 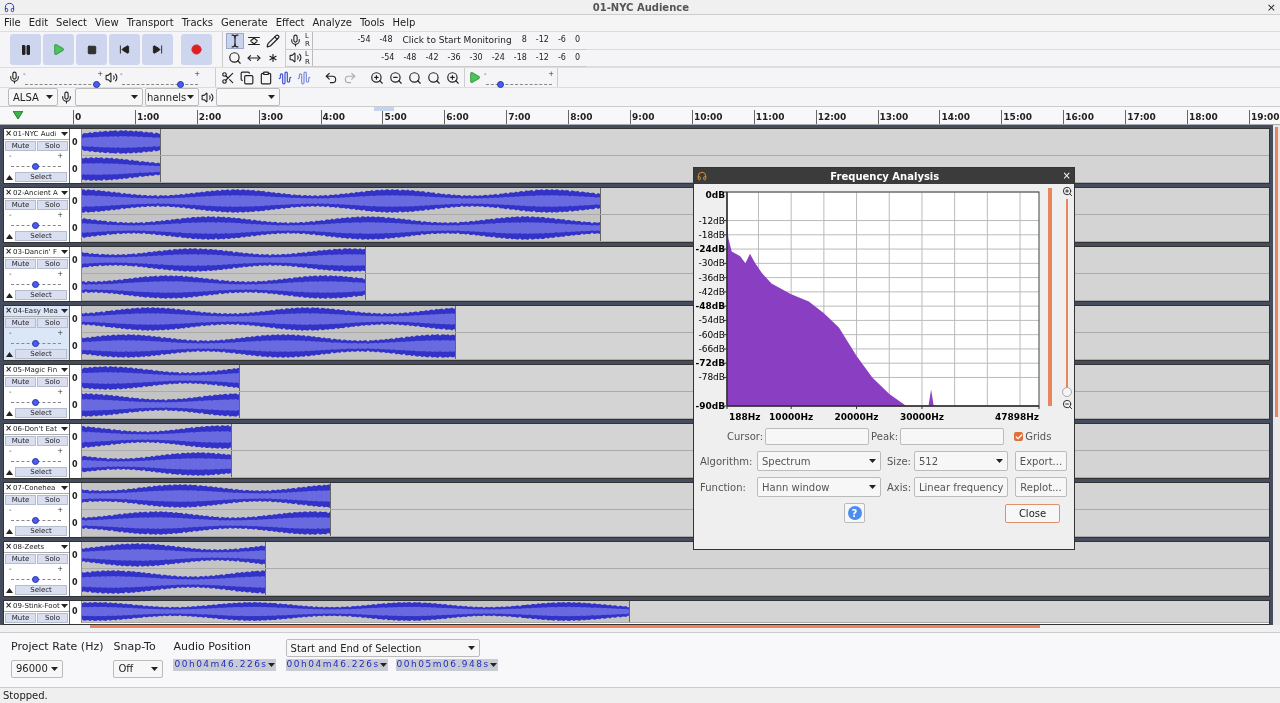 I want to click on time-label: 15:00, so click(x=1032, y=117).